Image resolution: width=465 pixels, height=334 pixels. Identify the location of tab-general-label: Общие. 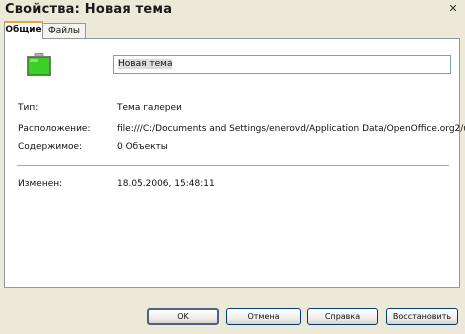
(23, 30).